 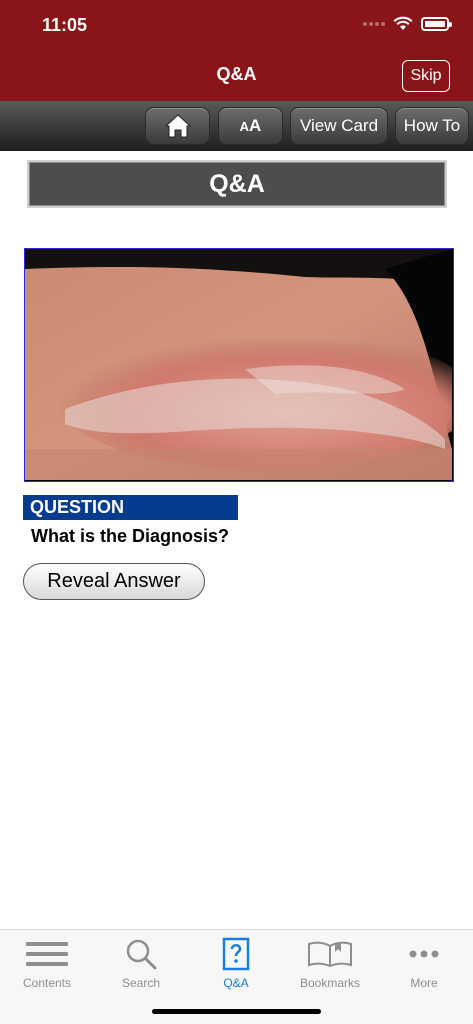 I want to click on more-dots-icon, so click(x=424, y=954).